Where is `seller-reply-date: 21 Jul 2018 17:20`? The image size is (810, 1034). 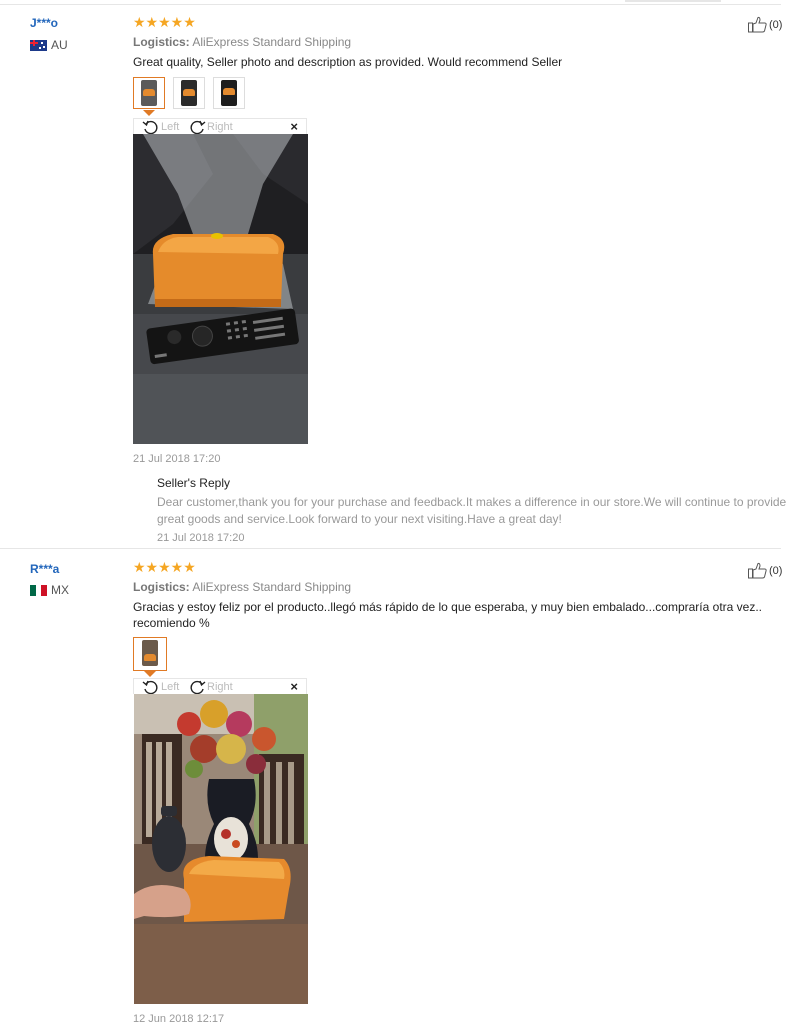 seller-reply-date: 21 Jul 2018 17:20 is located at coordinates (201, 538).